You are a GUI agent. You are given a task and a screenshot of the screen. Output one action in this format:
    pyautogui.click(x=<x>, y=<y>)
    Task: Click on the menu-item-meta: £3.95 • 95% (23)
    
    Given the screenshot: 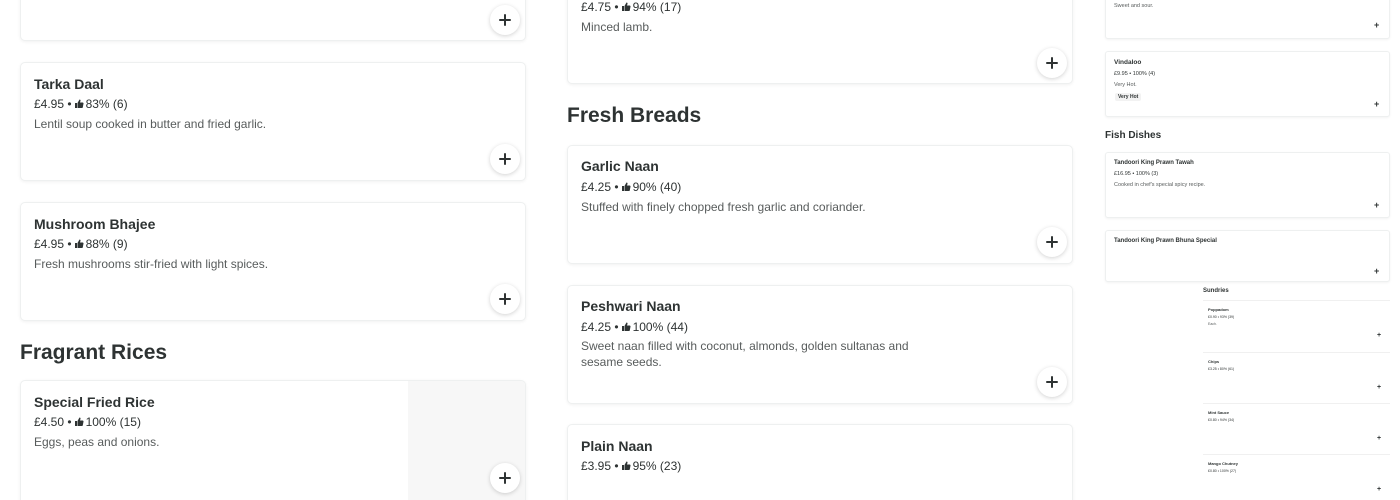 What is the action you would take?
    pyautogui.click(x=631, y=466)
    